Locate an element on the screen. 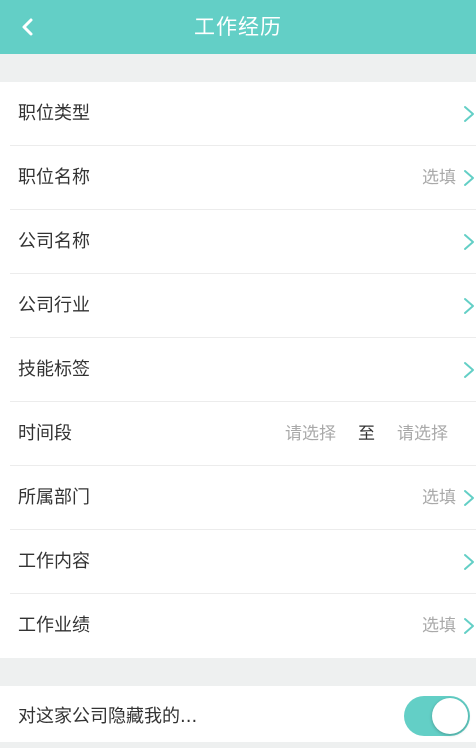 The height and width of the screenshot is (748, 476). date-range: 请选择 至 请选择 is located at coordinates (366, 434).